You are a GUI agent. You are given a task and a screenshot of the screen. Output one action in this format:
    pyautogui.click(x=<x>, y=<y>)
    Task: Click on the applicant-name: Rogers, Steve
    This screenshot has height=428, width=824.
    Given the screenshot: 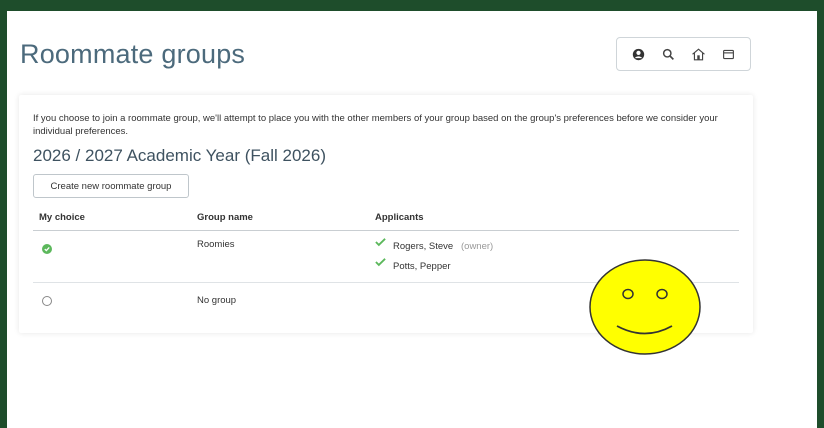 What is the action you would take?
    pyautogui.click(x=423, y=246)
    